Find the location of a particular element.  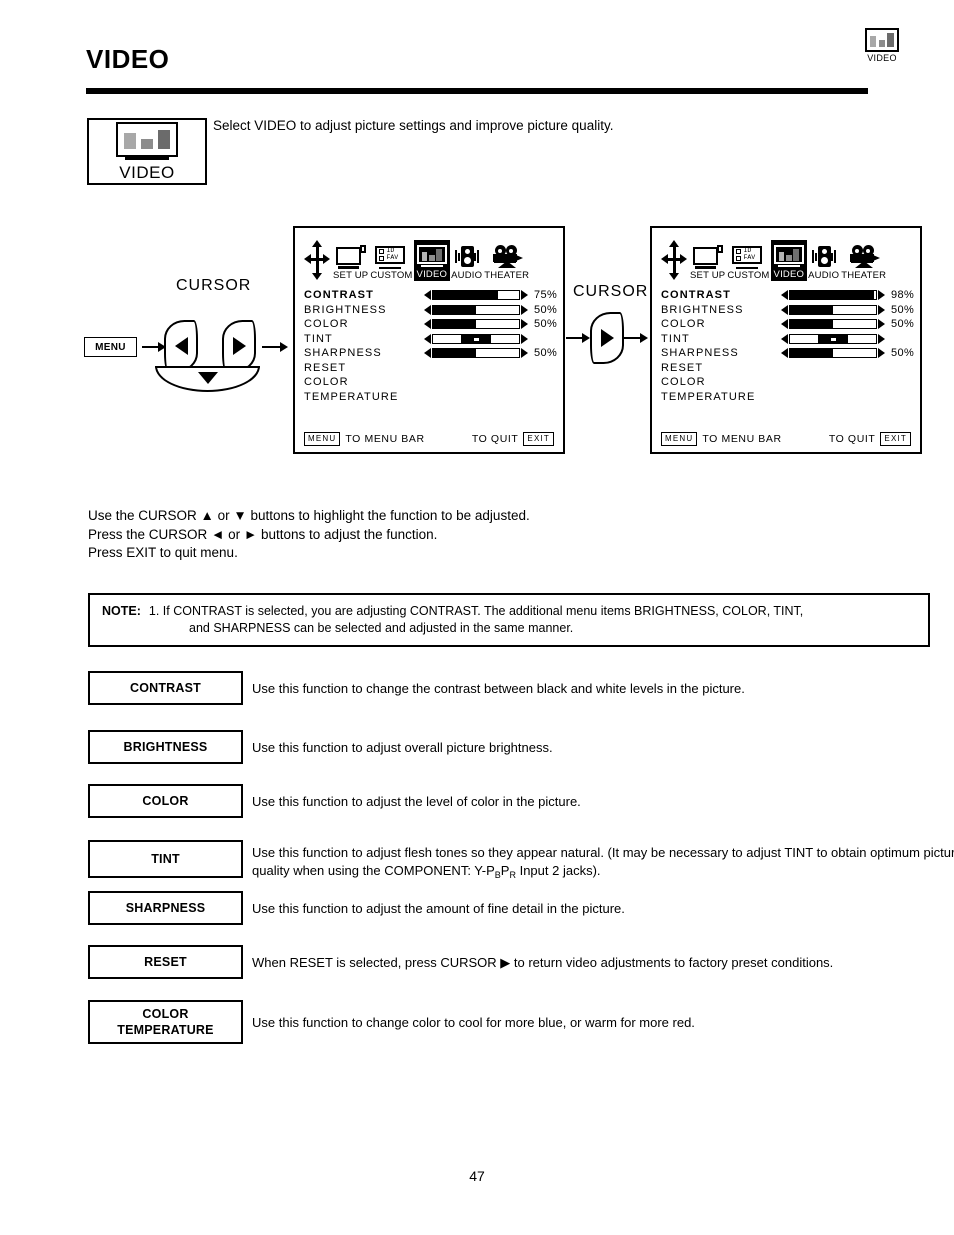

menu-button: MENU is located at coordinates (110, 347).